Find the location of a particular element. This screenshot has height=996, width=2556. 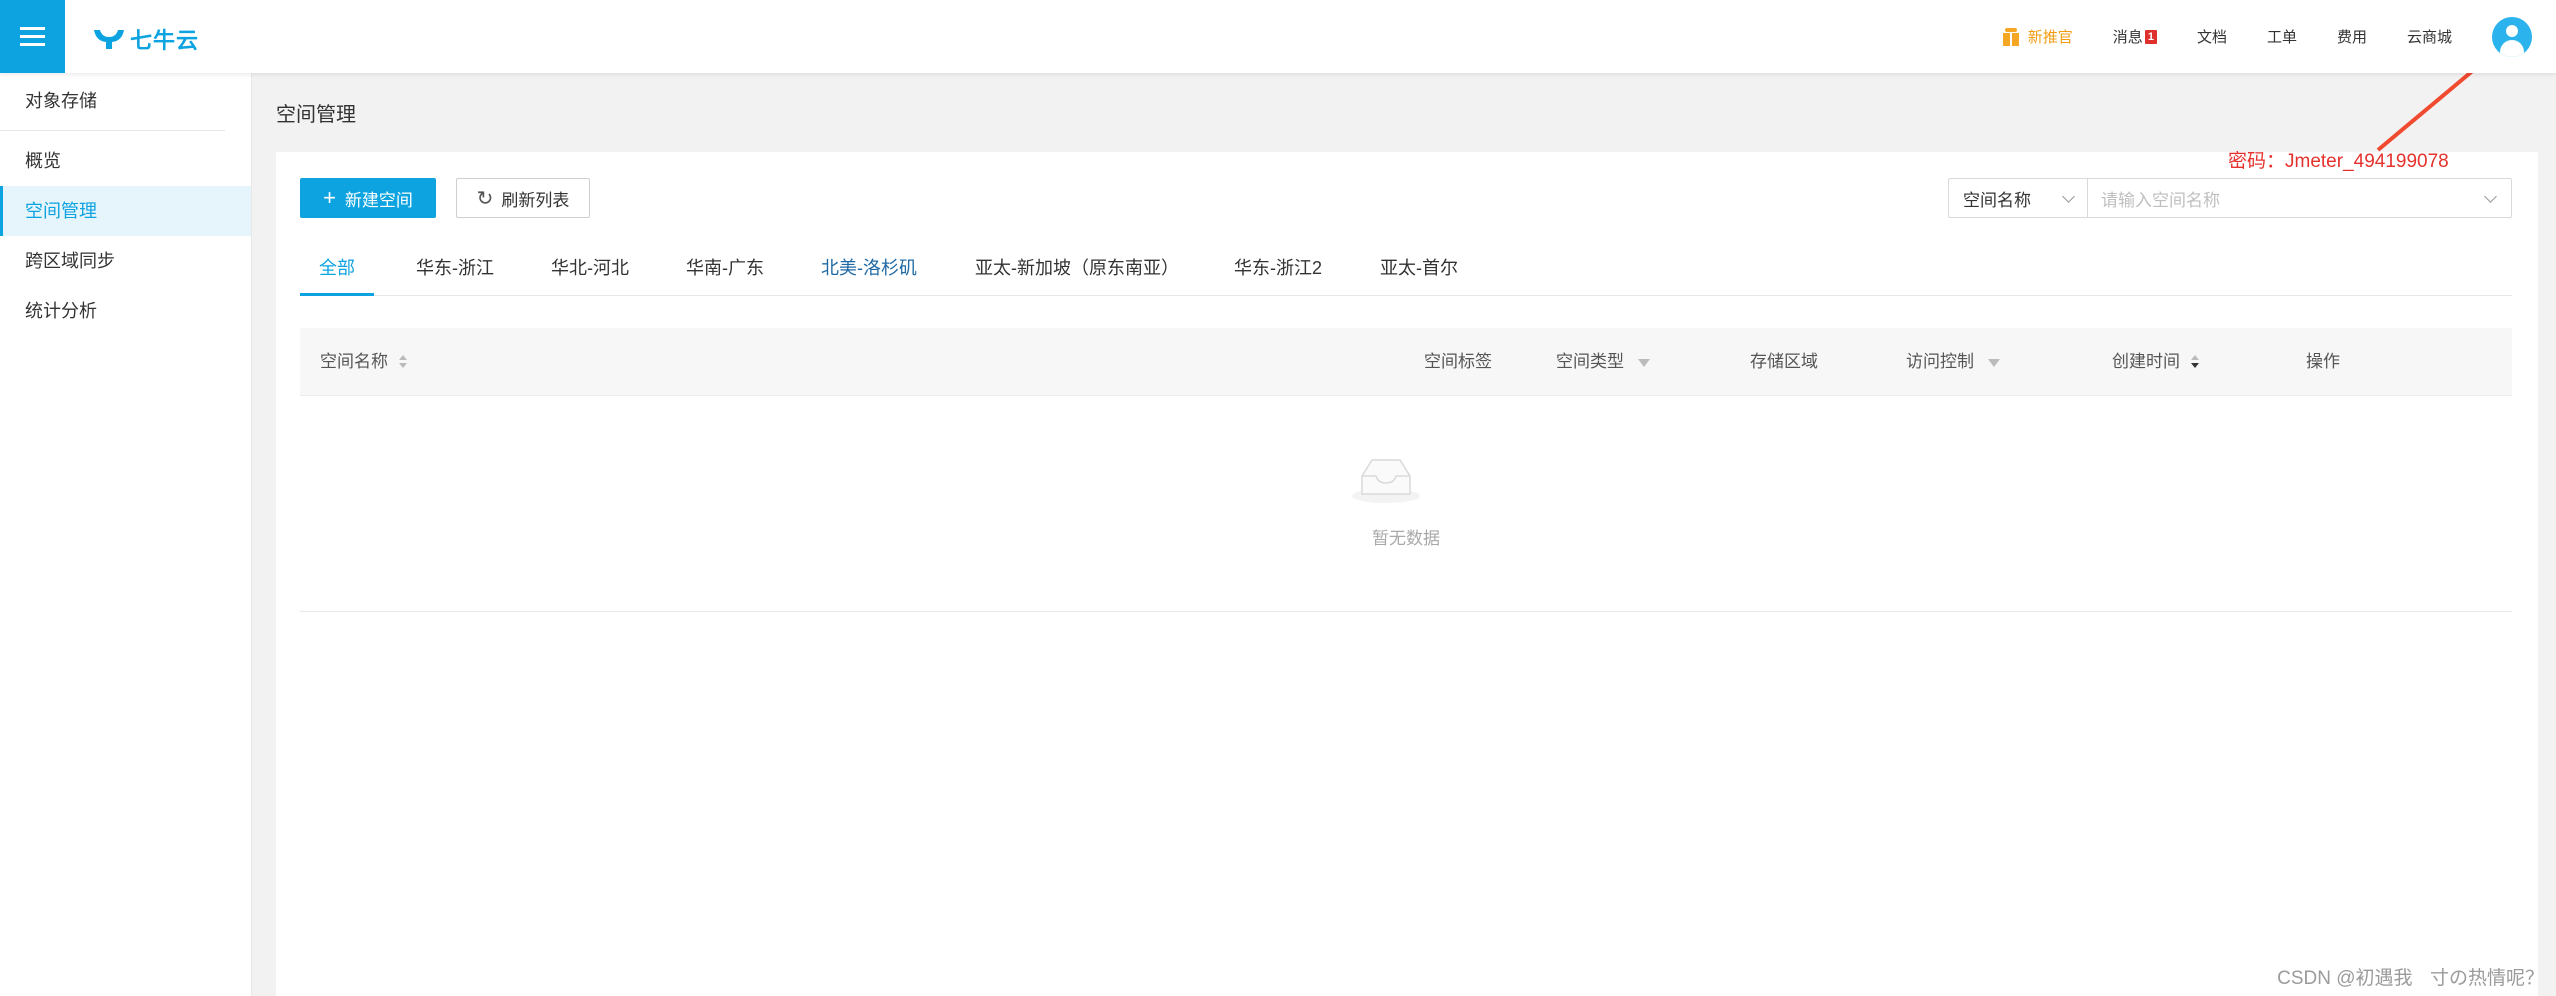

messages-link: 消息 1 is located at coordinates (2135, 36).